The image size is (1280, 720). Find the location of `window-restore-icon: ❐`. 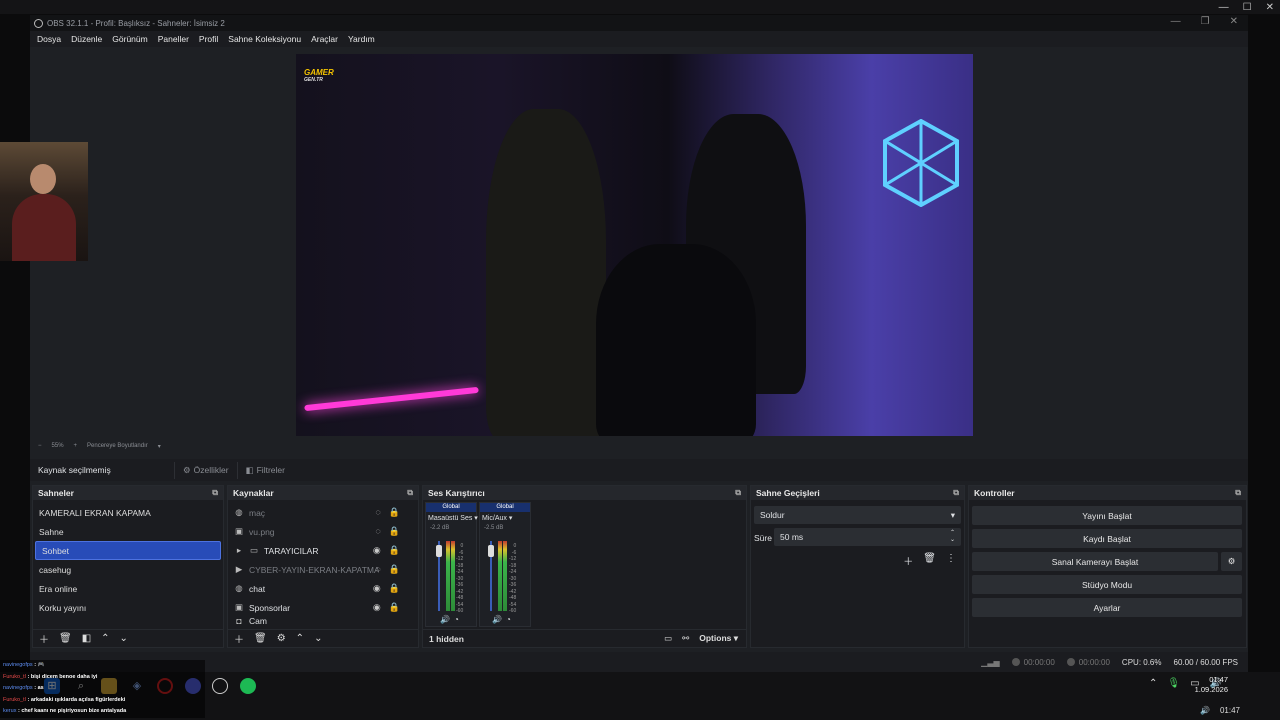

window-restore-icon: ❐ is located at coordinates (1205, 21).